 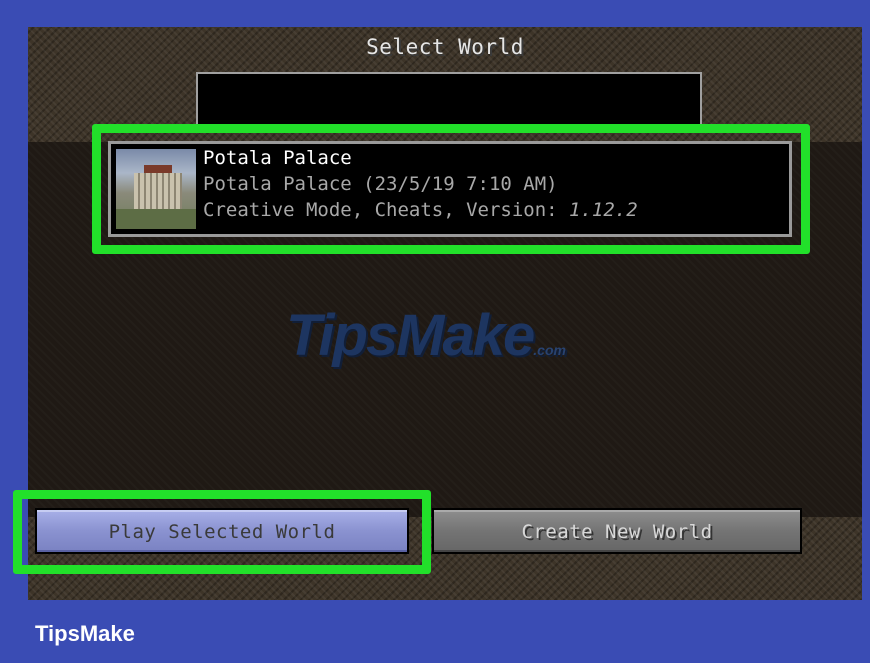 I want to click on create-new-world-button: Create New World, so click(x=617, y=531).